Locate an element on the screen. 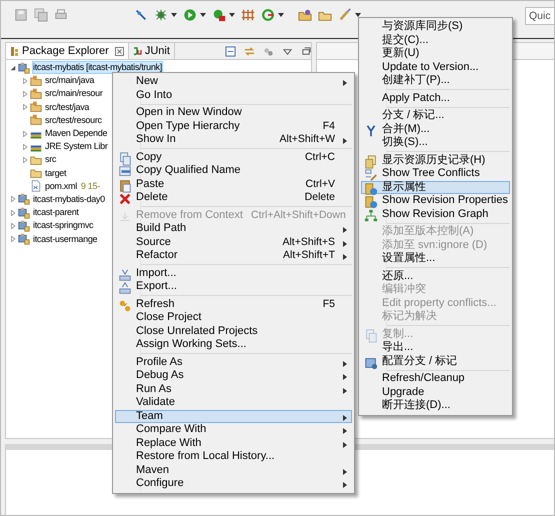 Image resolution: width=555 pixels, height=516 pixels. tree-item: pom.xml is located at coordinates (61, 186).